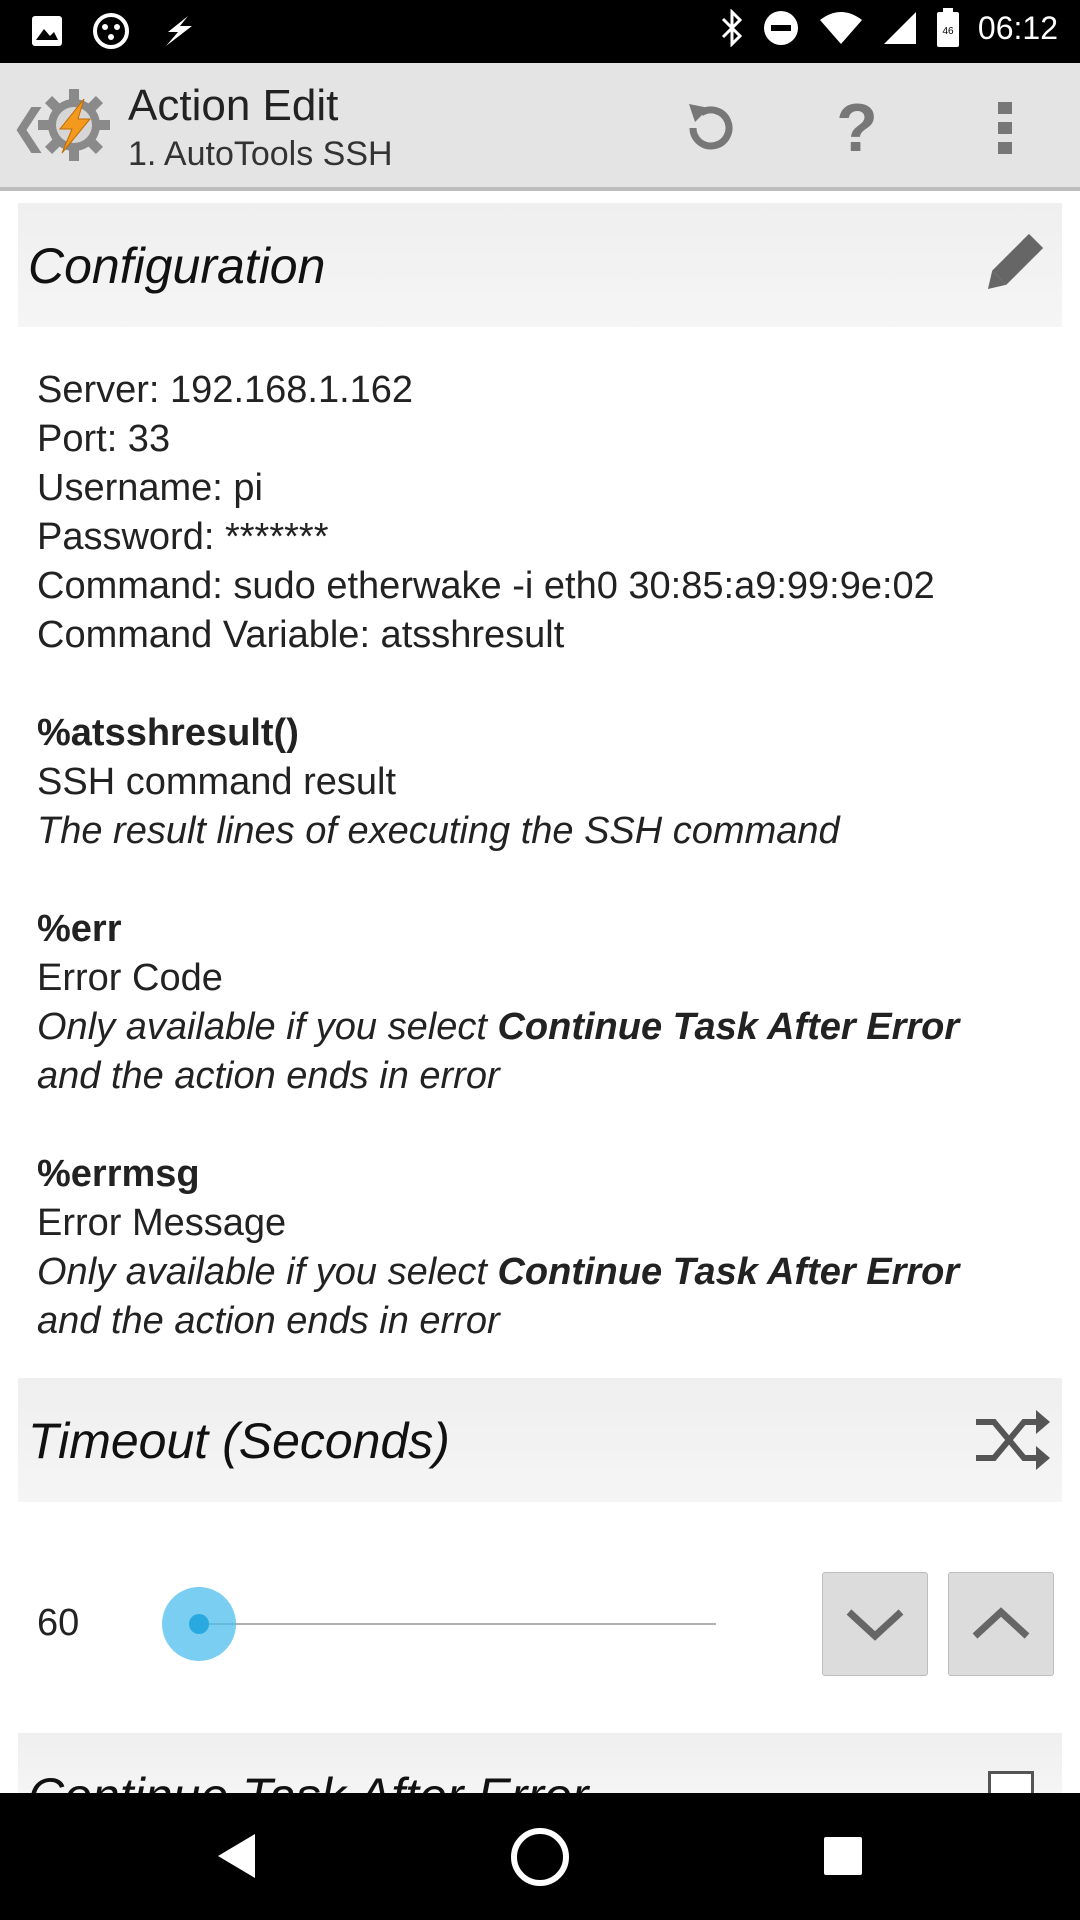 This screenshot has height=1920, width=1080. I want to click on edit-configuration-button, so click(1012, 265).